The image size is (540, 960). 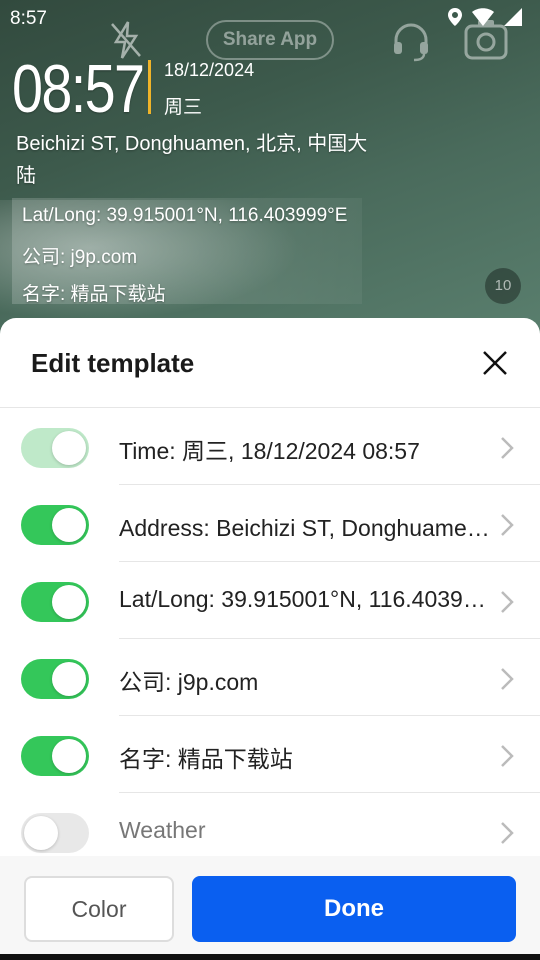 I want to click on sheet-header: Edit template, so click(x=270, y=363).